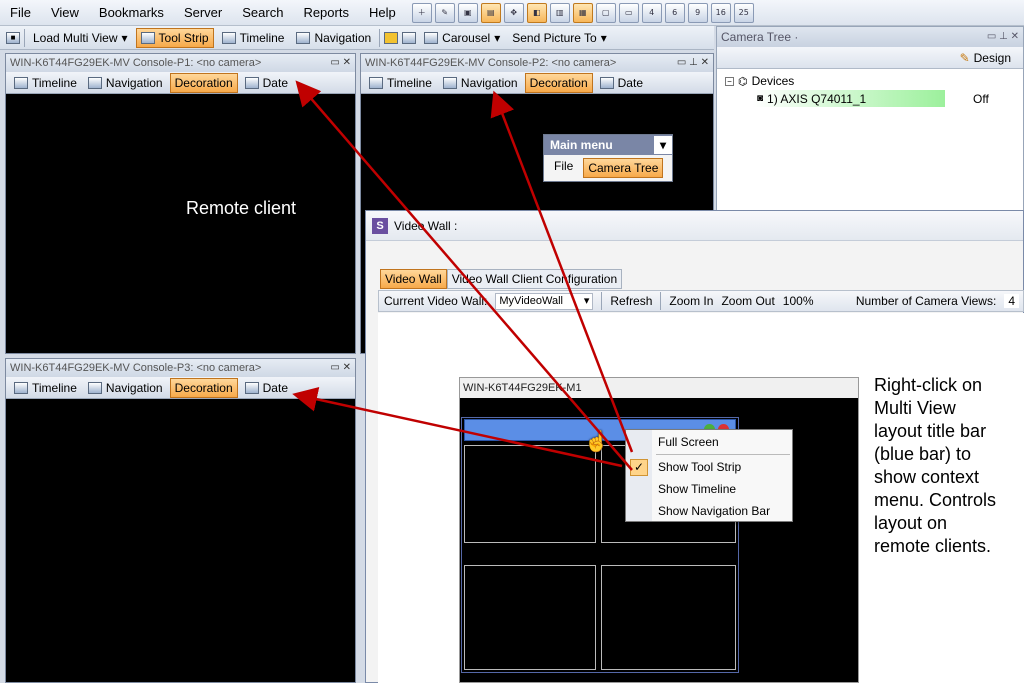 This screenshot has height=683, width=1024. I want to click on current-video-wall-select: MyVideoWall ▾, so click(544, 301).